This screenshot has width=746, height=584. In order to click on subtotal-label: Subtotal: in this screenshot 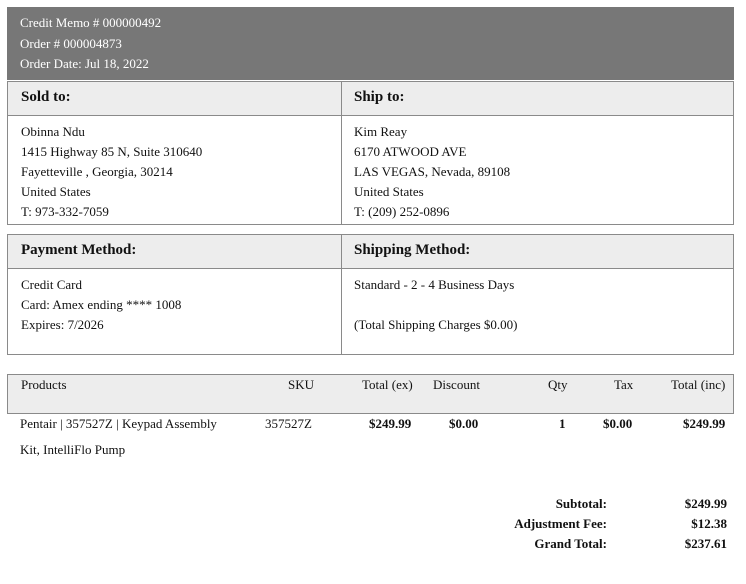, I will do `click(581, 503)`.